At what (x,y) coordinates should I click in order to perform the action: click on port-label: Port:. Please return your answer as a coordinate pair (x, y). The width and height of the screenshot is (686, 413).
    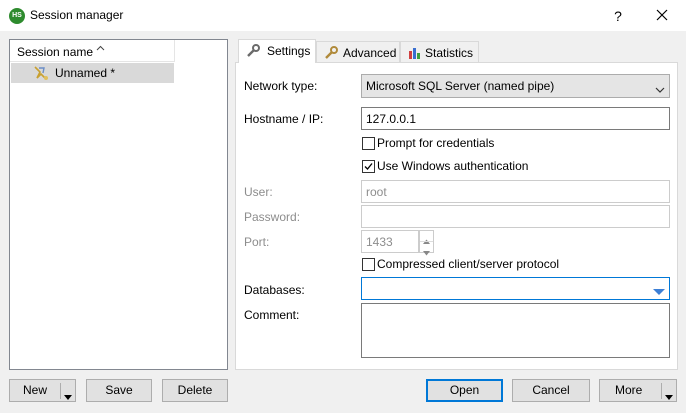
    Looking at the image, I should click on (257, 242).